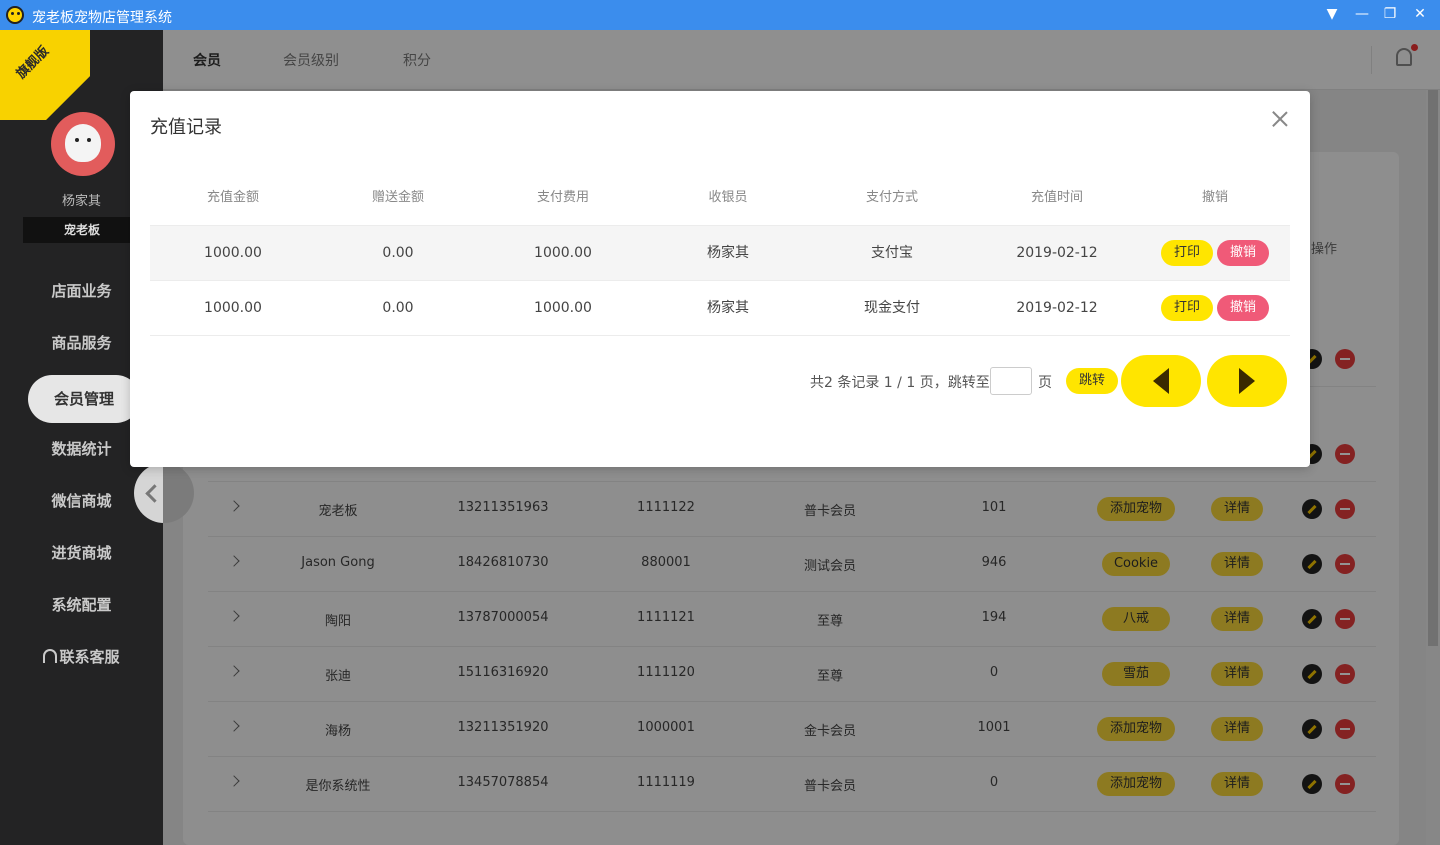  I want to click on table-row: 1000.00 0.00 1000.00 杨家其 支付宝 2019-02-12 打印 撤销, so click(720, 252).